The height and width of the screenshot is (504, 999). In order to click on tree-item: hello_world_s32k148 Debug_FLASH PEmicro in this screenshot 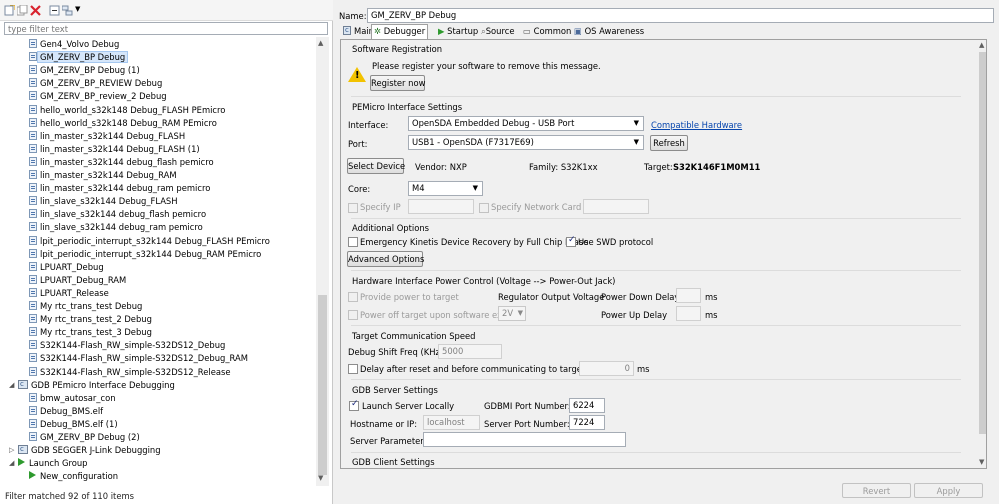, I will do `click(127, 110)`.